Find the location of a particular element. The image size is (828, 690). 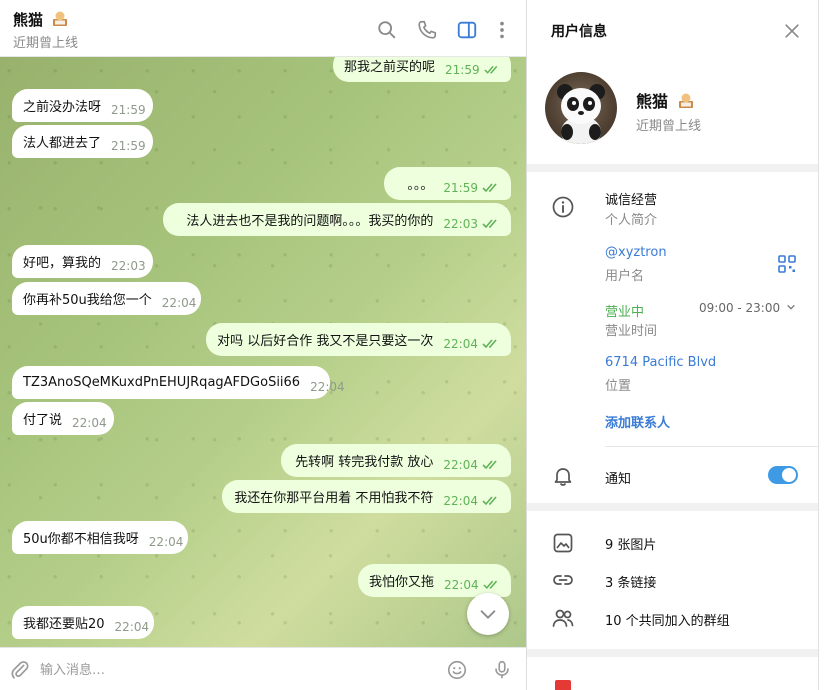

danger-card is located at coordinates (673, 673).